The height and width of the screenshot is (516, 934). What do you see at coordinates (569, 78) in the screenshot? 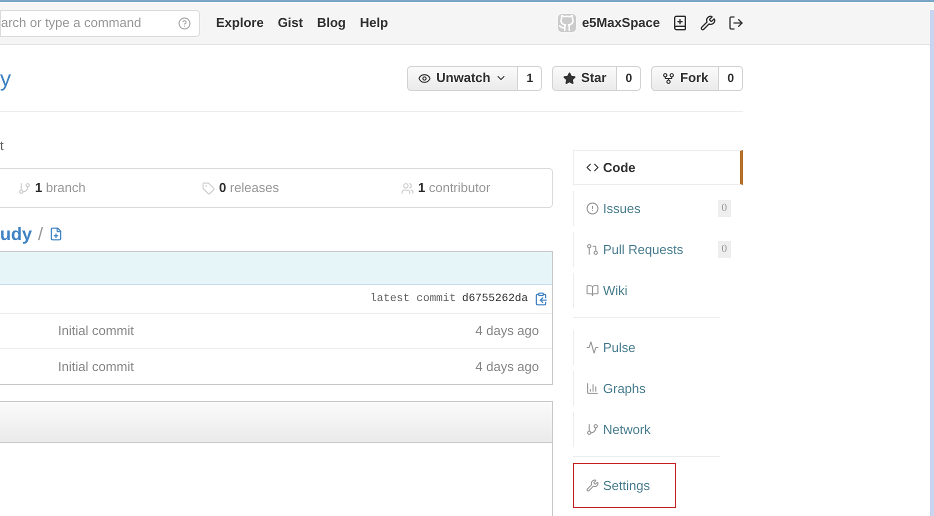
I see `star-icon` at bounding box center [569, 78].